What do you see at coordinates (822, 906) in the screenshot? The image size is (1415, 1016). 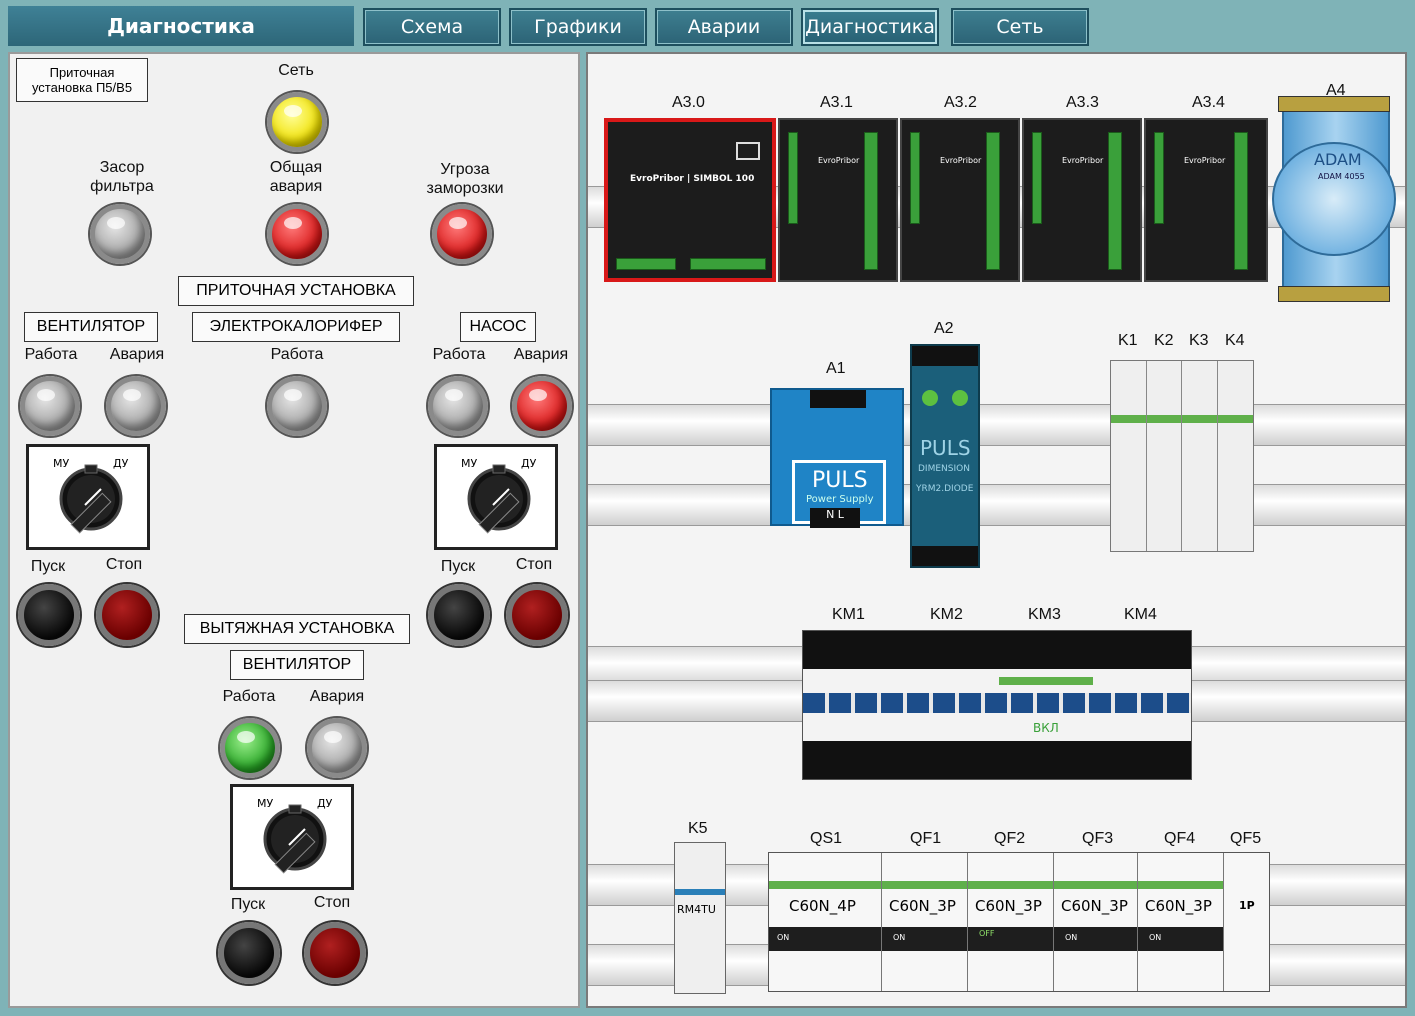 I see `breaker-qs1-type: C60N_4P` at bounding box center [822, 906].